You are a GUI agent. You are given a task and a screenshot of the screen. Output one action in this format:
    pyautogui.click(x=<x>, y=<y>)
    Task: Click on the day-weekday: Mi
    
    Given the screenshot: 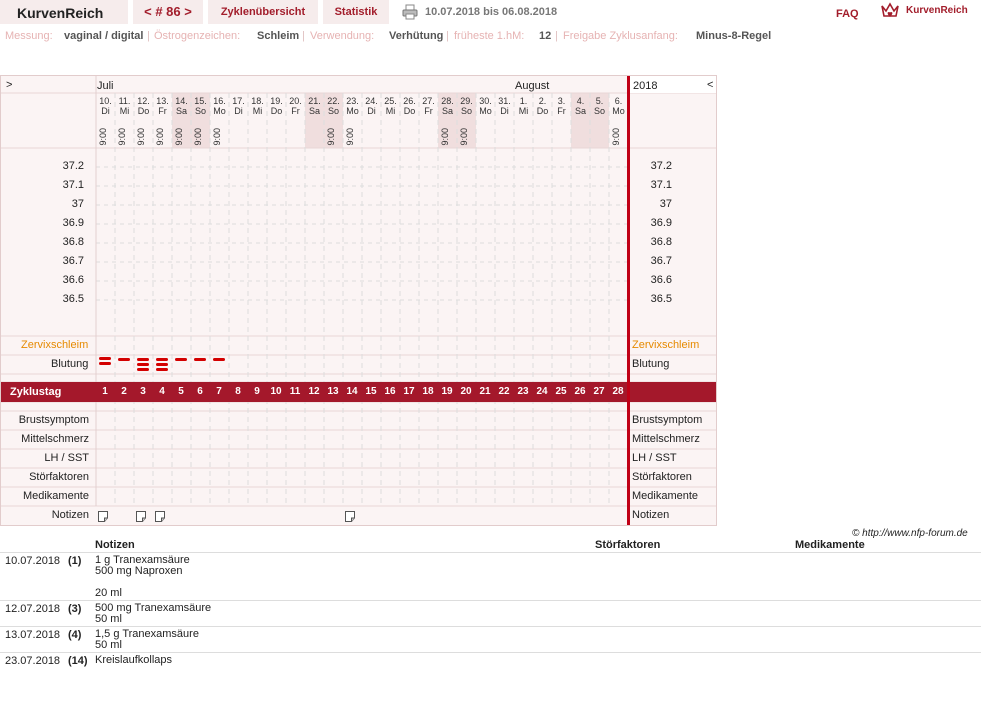 What is the action you would take?
    pyautogui.click(x=124, y=111)
    